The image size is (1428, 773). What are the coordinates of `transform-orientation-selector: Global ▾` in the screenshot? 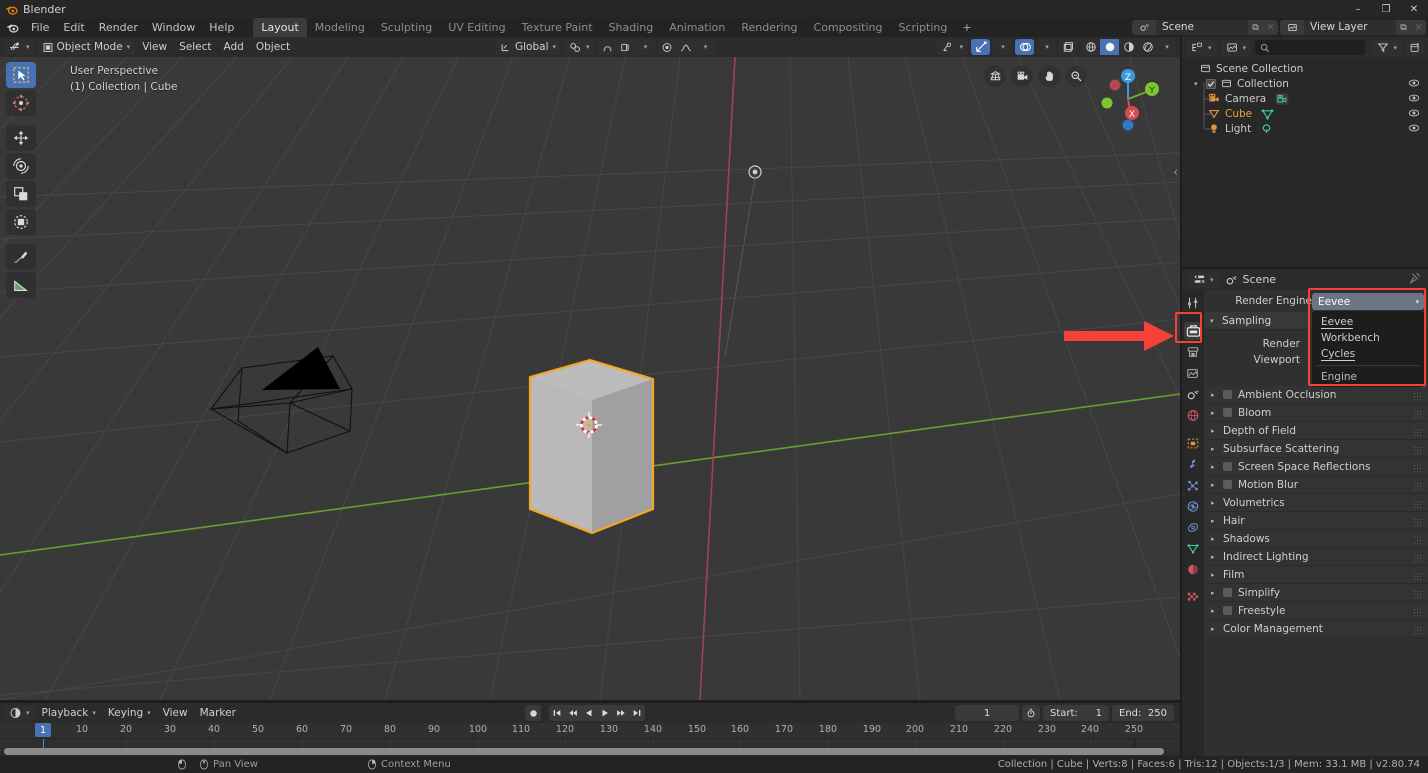 It's located at (528, 47).